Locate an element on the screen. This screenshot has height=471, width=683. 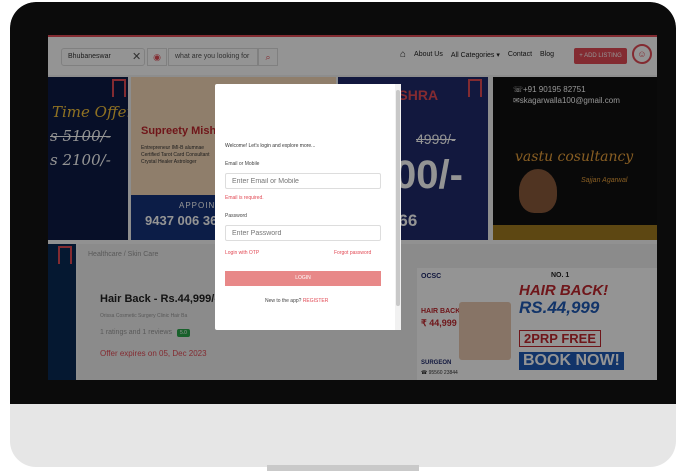
email-error: Email is required. is located at coordinates (244, 198).